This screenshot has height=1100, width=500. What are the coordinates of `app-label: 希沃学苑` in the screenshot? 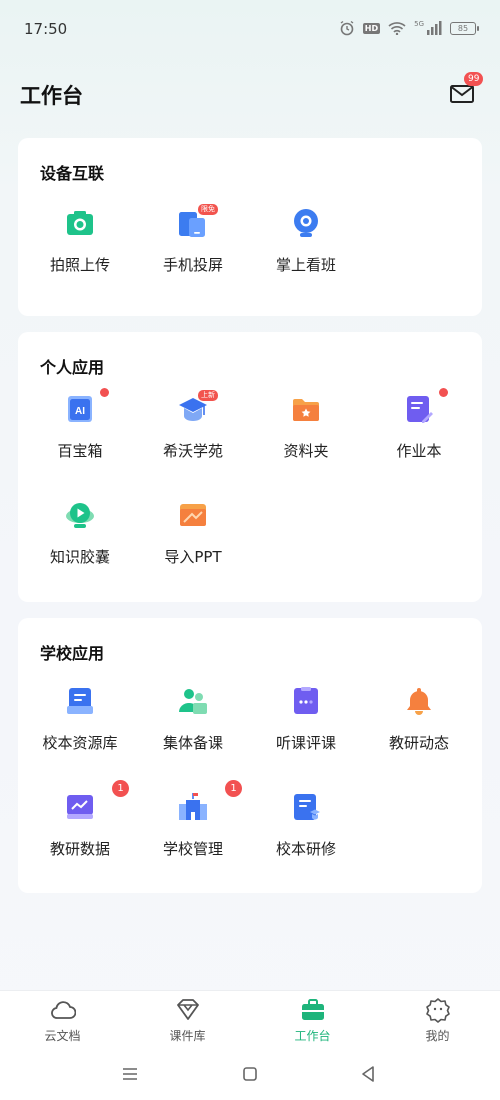 It's located at (192, 451).